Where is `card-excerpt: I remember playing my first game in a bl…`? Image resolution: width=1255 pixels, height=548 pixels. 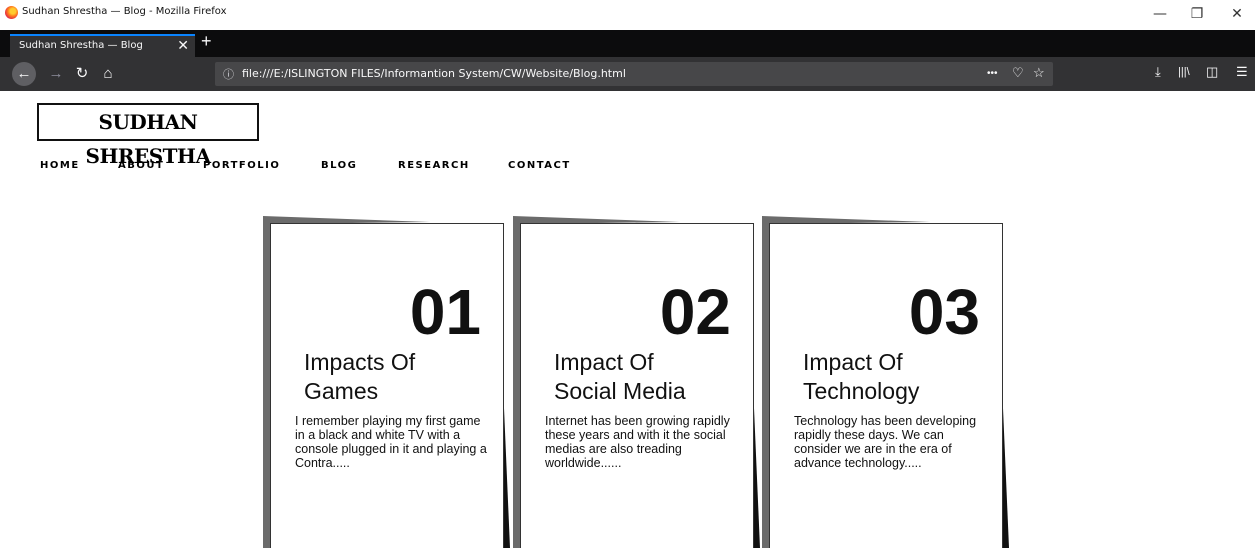 card-excerpt: I remember playing my first game in a bl… is located at coordinates (391, 442).